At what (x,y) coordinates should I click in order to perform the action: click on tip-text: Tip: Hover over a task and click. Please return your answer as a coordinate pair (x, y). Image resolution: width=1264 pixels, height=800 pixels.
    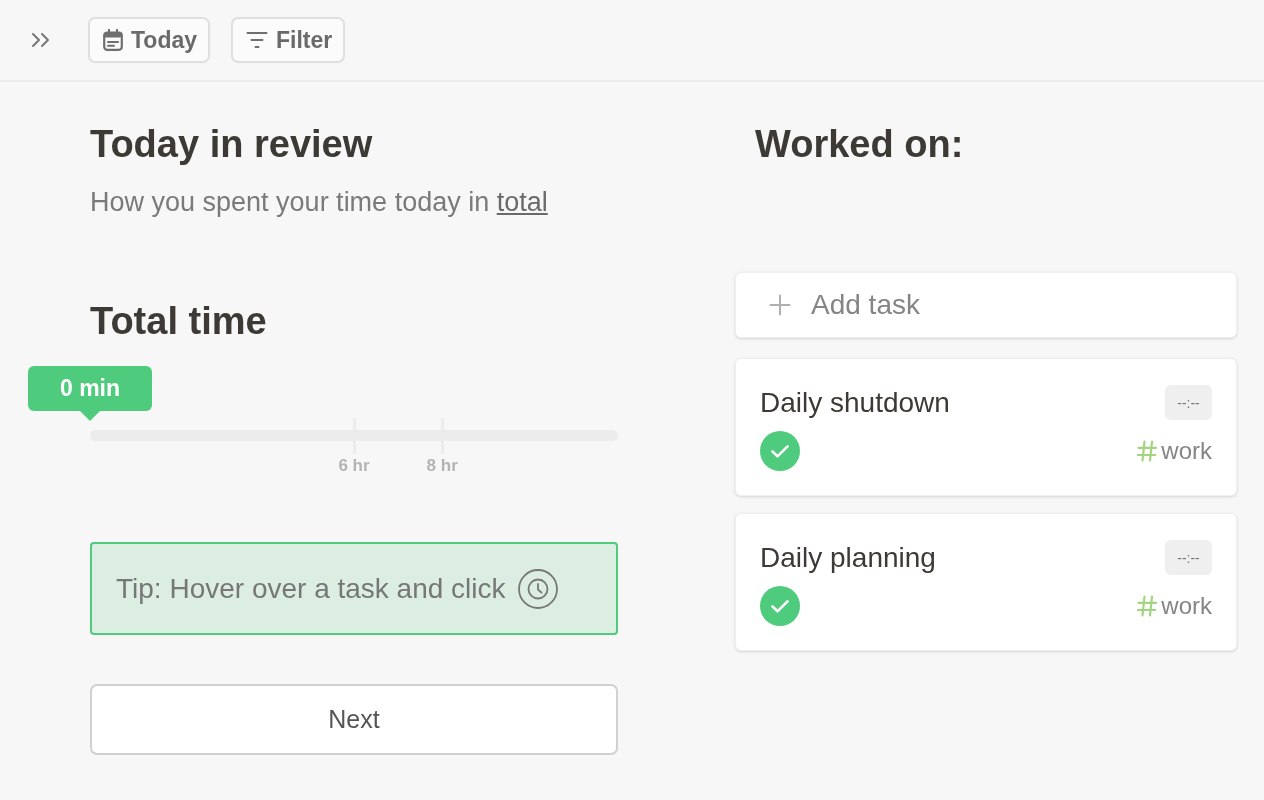
    Looking at the image, I should click on (311, 588).